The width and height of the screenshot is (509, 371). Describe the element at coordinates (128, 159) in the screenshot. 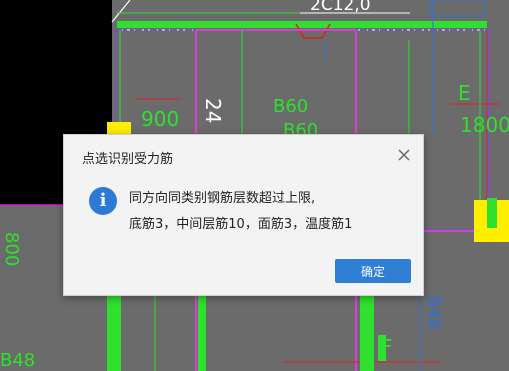

I see `dialog-title: 点选识别受力筋` at that location.